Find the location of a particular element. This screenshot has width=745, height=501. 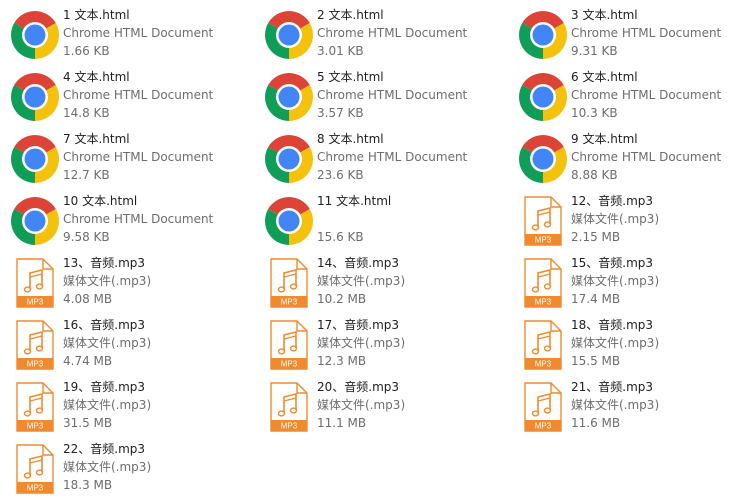

file-name: 4 文本.html is located at coordinates (96, 77).